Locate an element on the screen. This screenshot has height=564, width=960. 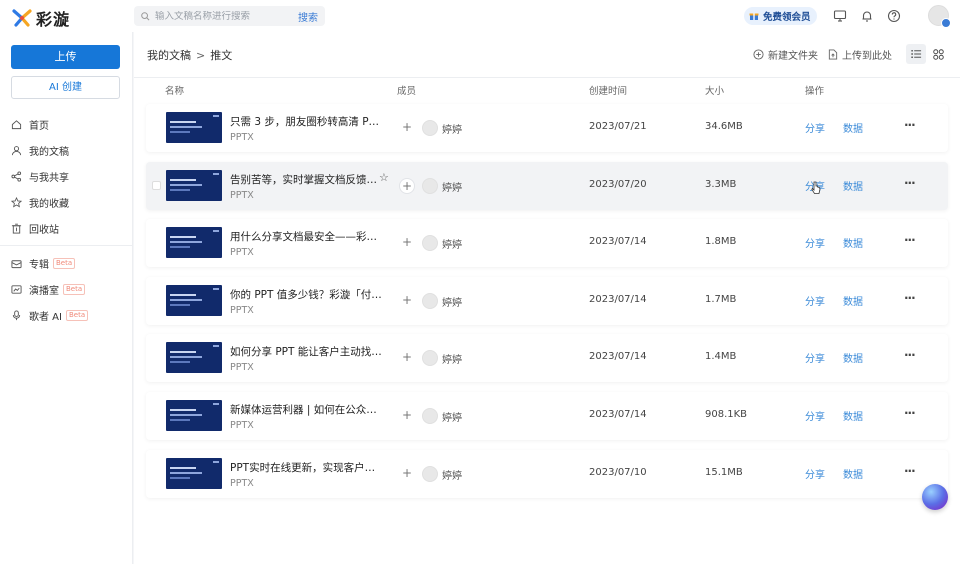
file-upload-icon is located at coordinates (833, 54).